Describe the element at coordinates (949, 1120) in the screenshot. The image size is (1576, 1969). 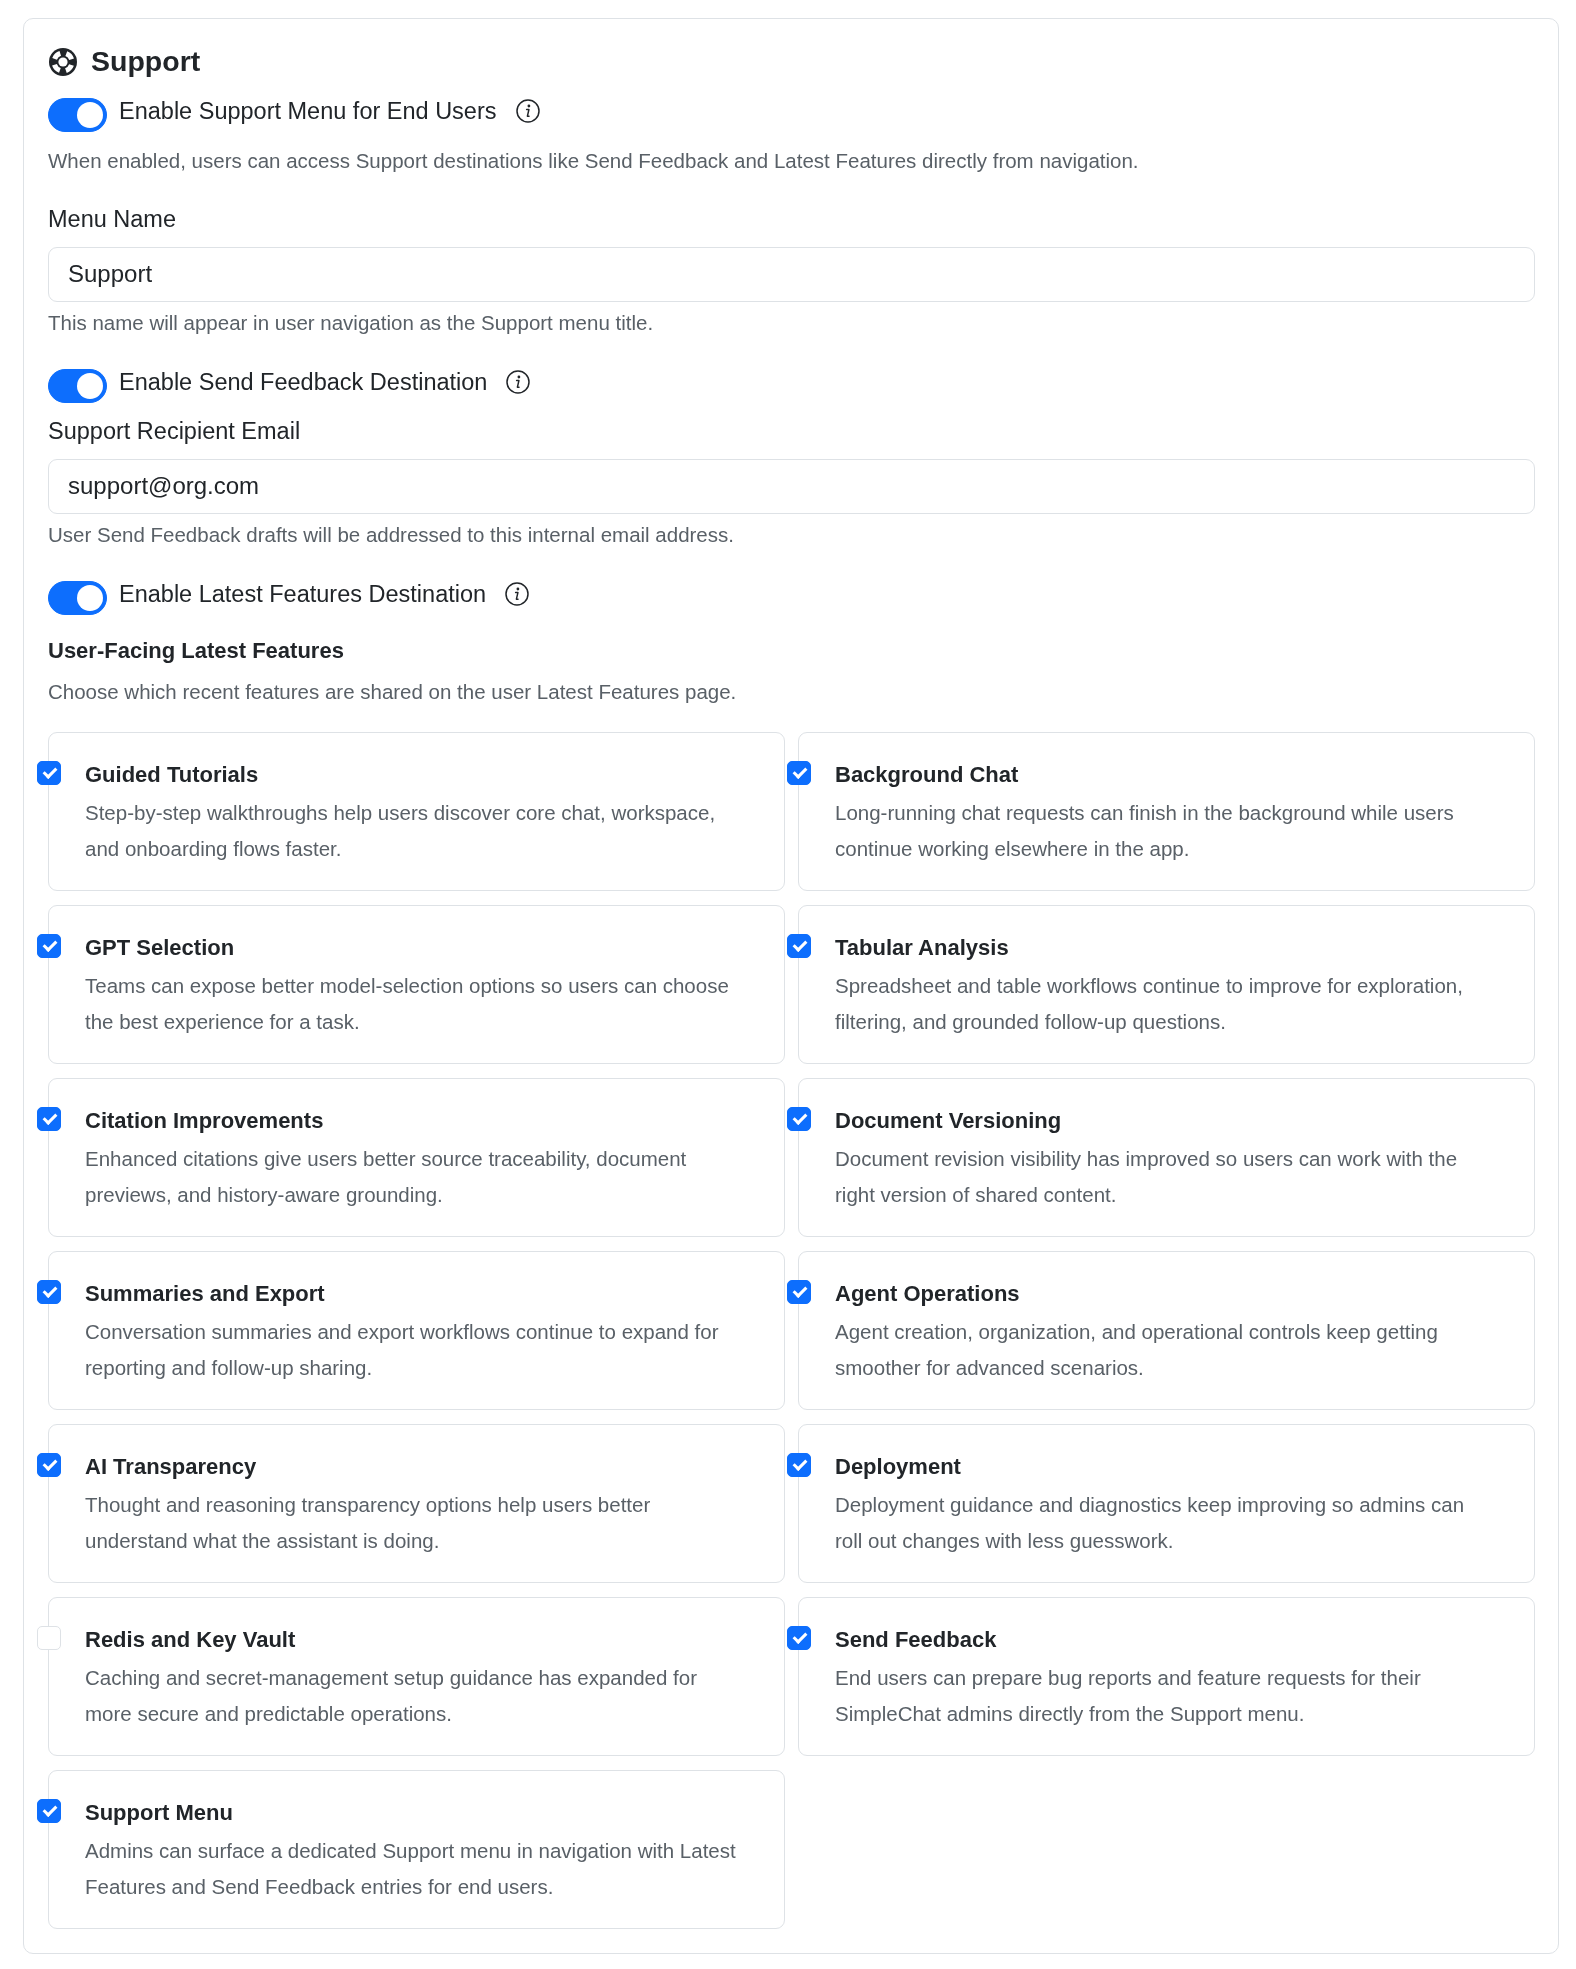
I see `feature-title: Document Versioning` at that location.